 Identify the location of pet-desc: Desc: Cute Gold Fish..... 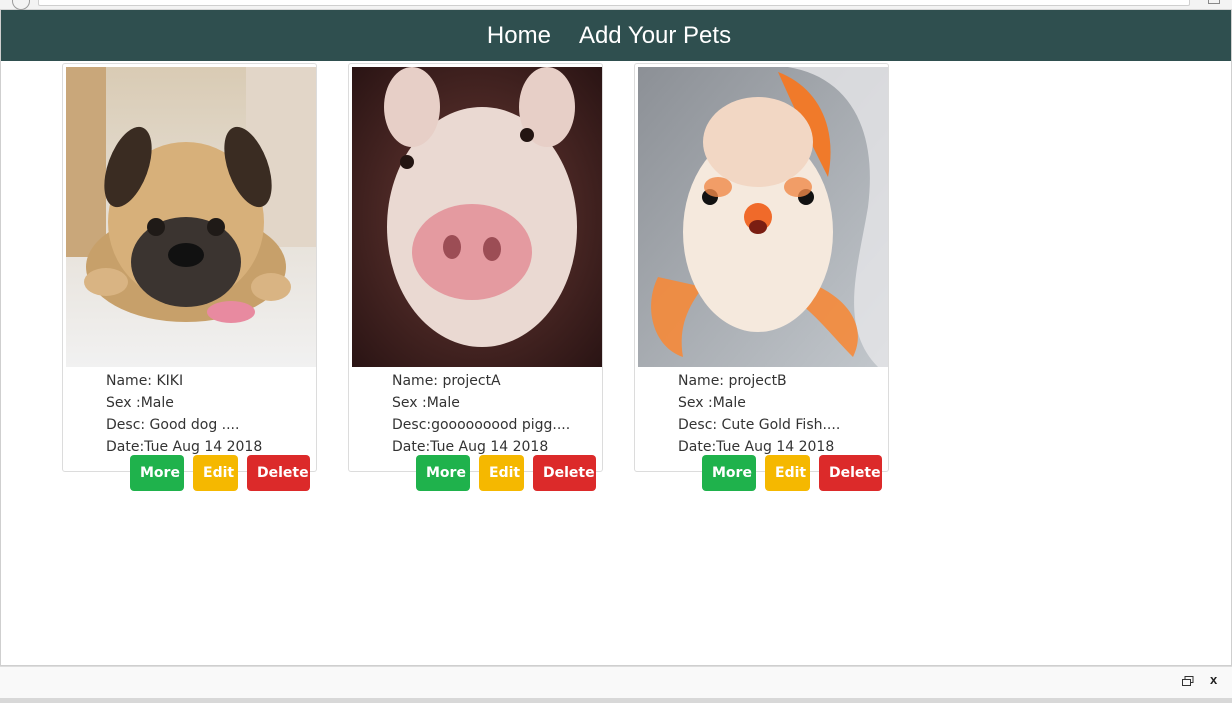
(759, 425).